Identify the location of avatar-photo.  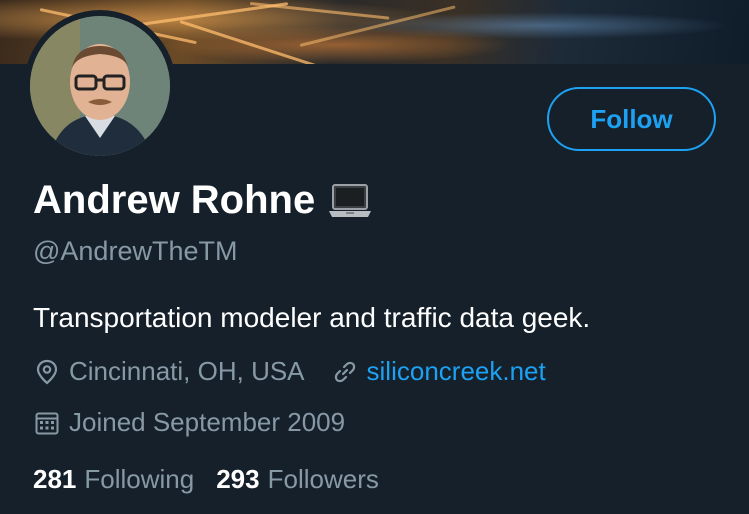
(100, 86).